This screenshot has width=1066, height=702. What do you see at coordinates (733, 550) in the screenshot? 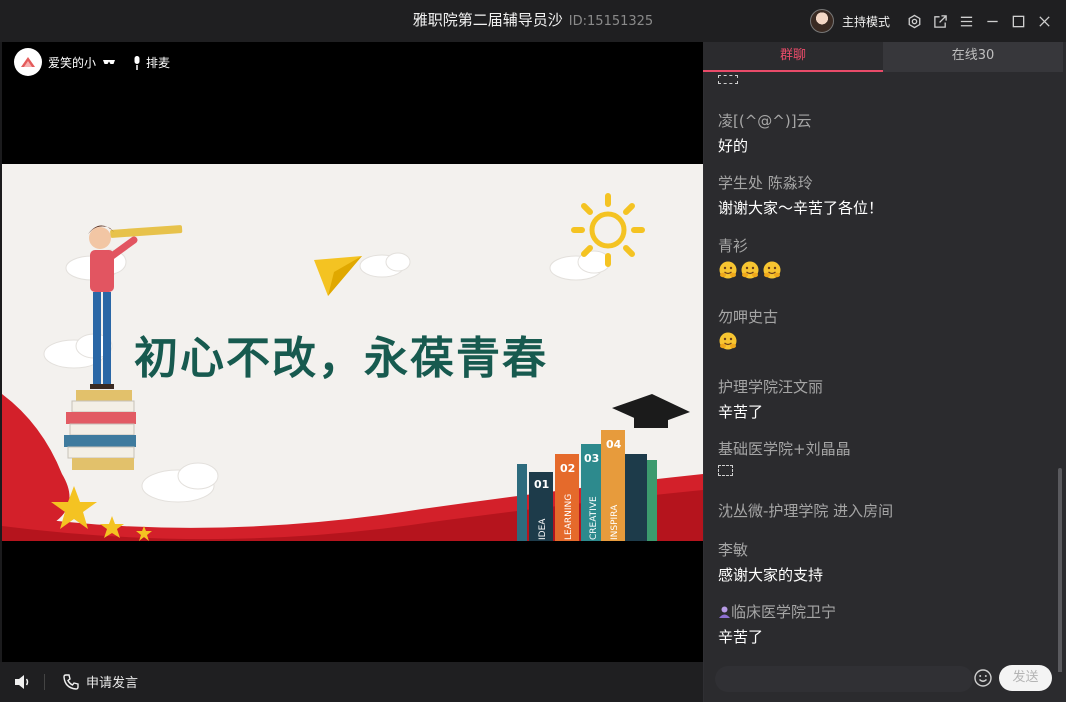
I see `message-sender: 李敏` at bounding box center [733, 550].